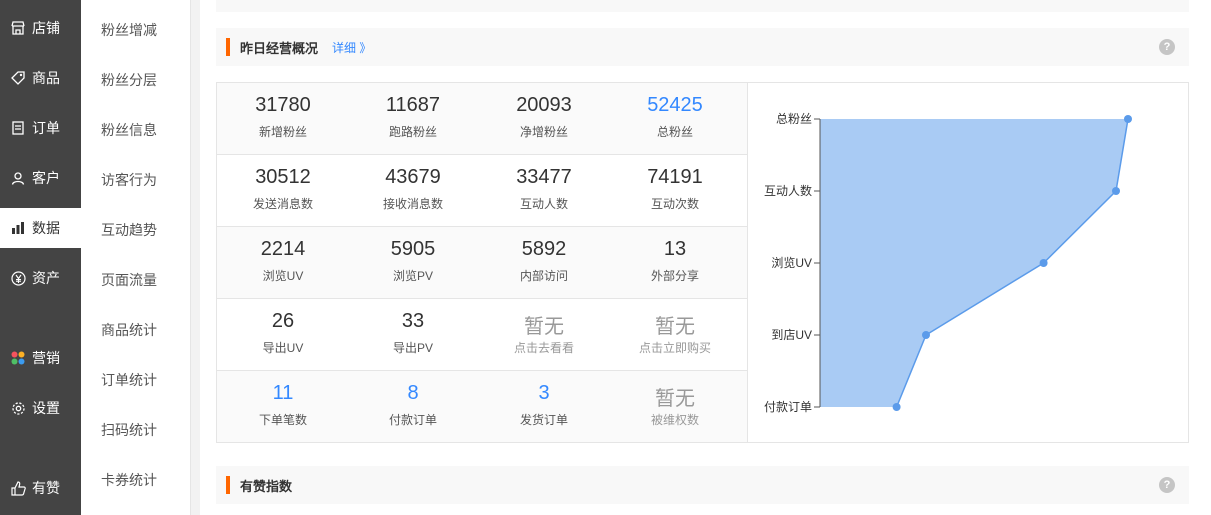 The image size is (1211, 515). What do you see at coordinates (413, 105) in the screenshot?
I see `stat-value: 11687` at bounding box center [413, 105].